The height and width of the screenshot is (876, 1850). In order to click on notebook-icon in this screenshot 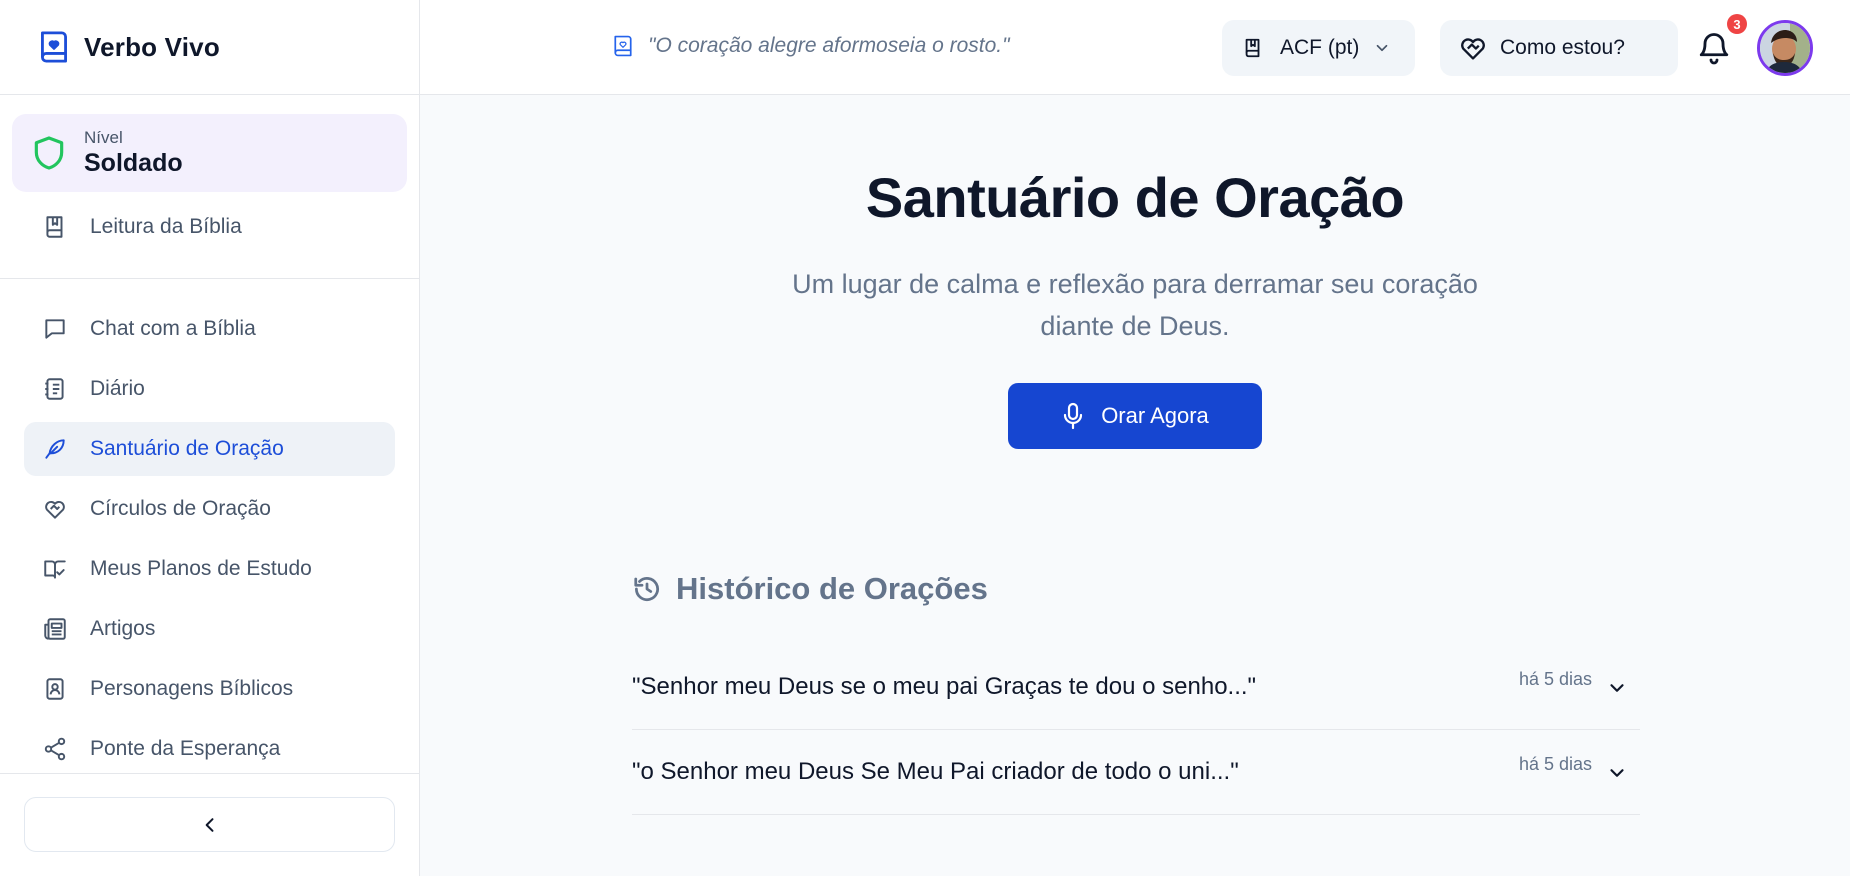, I will do `click(54, 389)`.